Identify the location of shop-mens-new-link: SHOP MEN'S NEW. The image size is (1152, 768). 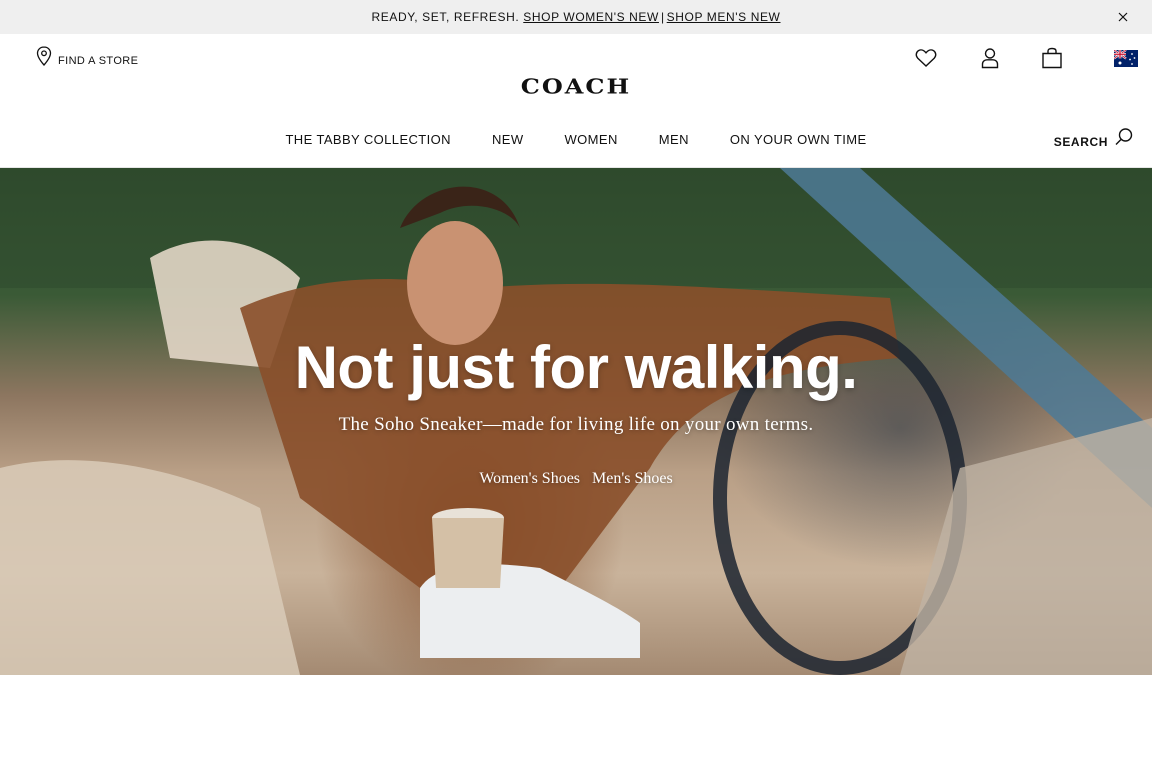
(724, 17).